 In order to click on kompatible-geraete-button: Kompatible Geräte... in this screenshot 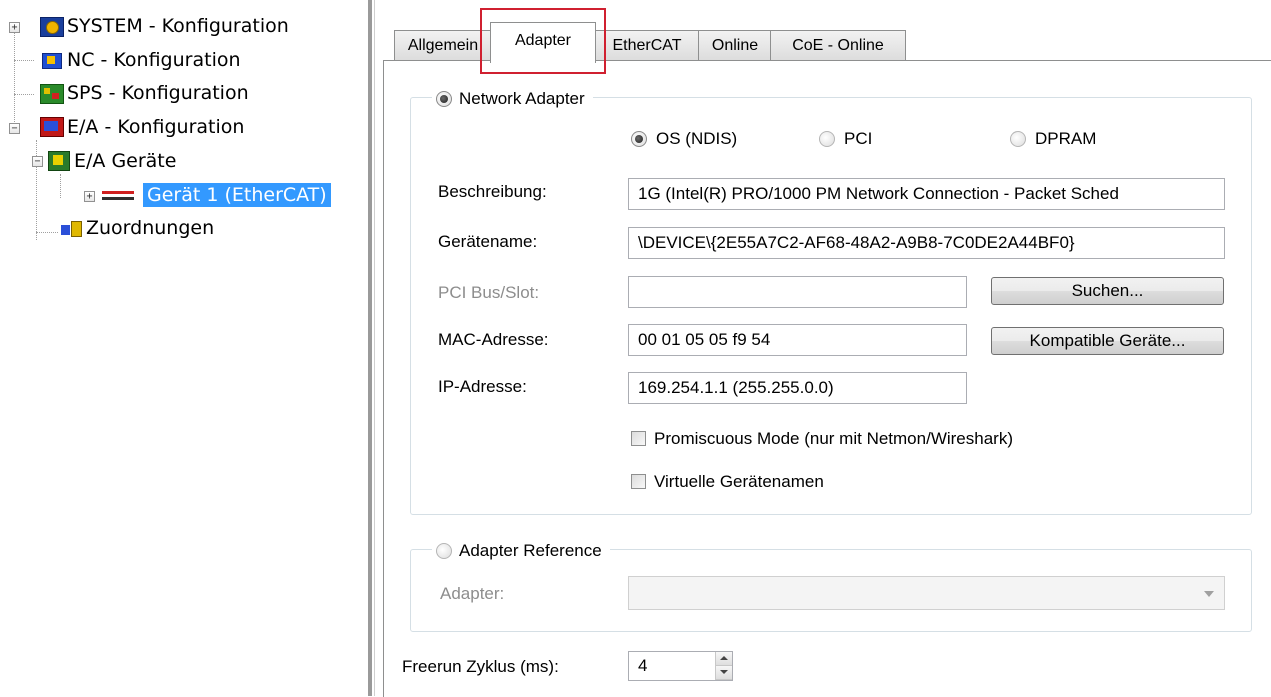, I will do `click(1107, 341)`.